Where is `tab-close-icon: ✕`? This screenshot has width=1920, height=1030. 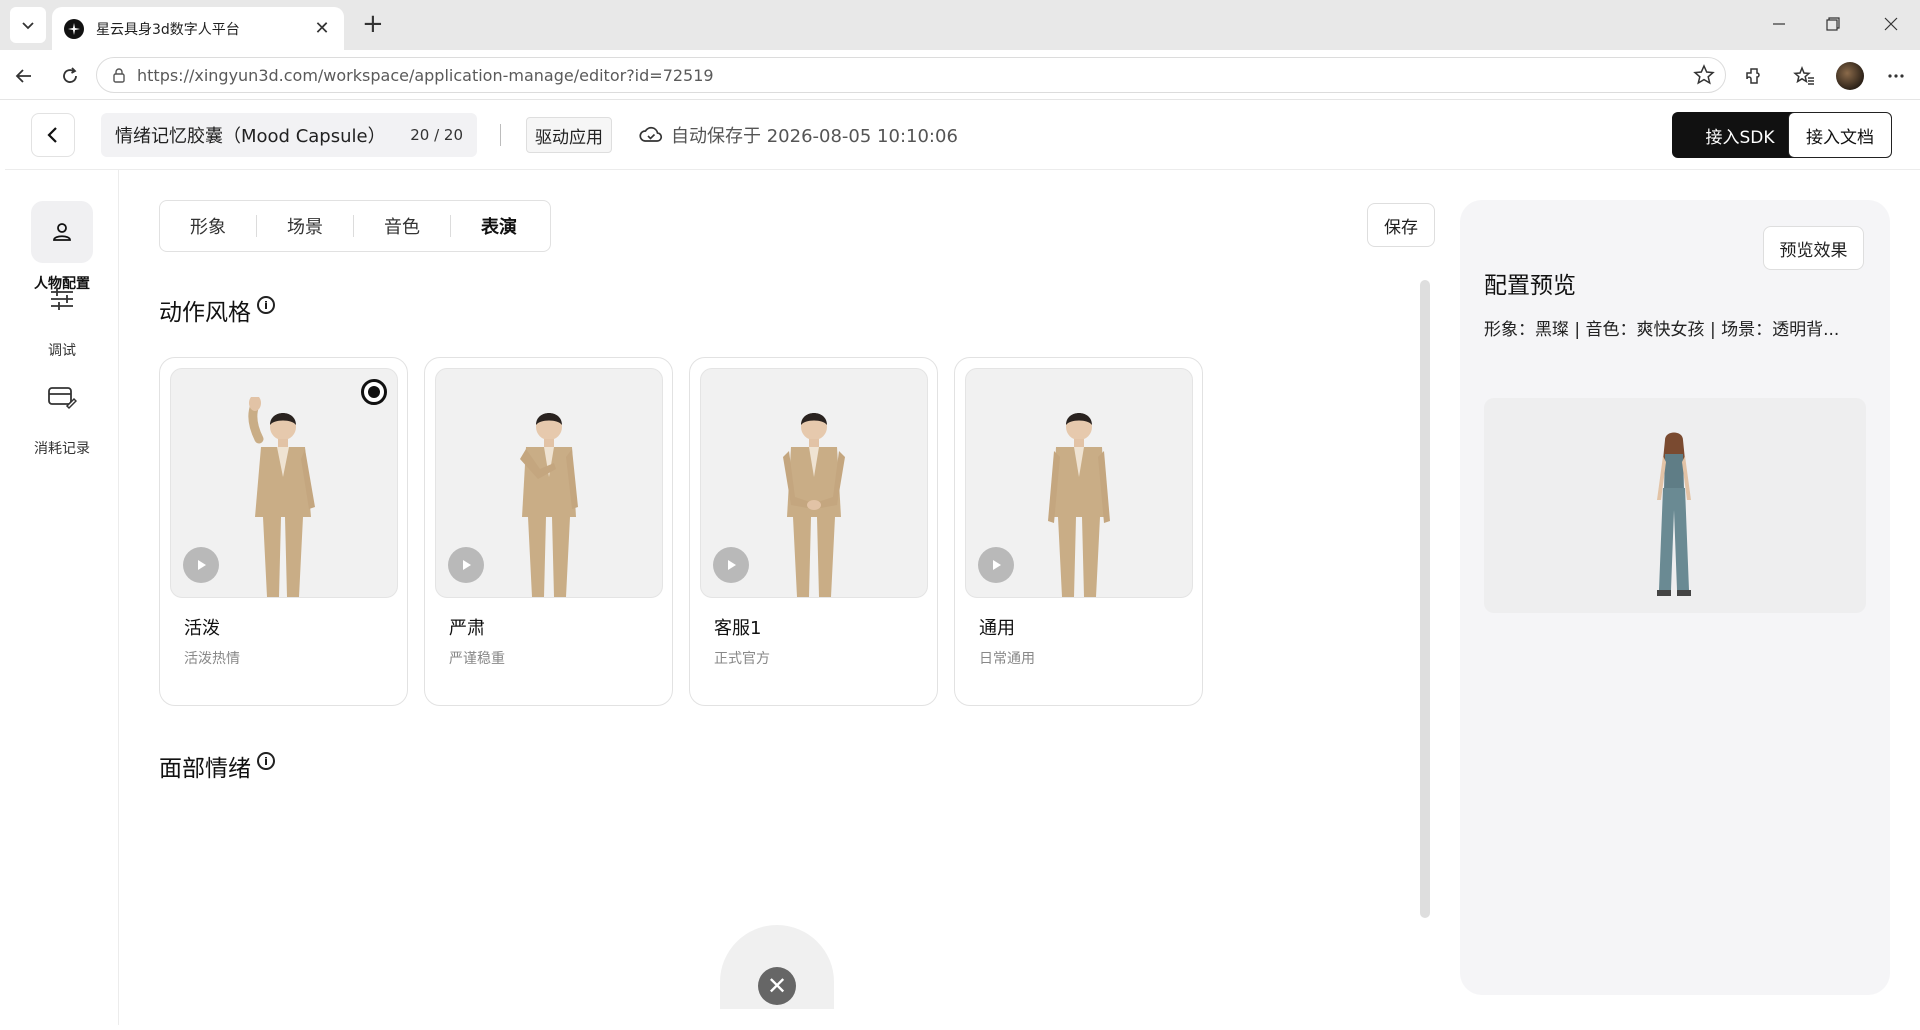
tab-close-icon: ✕ is located at coordinates (322, 28).